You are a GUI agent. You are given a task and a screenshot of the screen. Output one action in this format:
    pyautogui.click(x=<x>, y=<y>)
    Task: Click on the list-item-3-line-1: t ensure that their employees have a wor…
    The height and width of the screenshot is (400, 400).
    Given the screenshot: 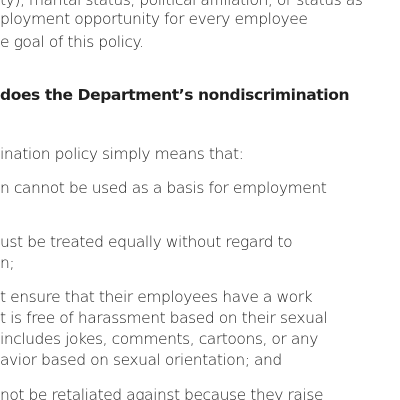 What is the action you would take?
    pyautogui.click(x=156, y=297)
    